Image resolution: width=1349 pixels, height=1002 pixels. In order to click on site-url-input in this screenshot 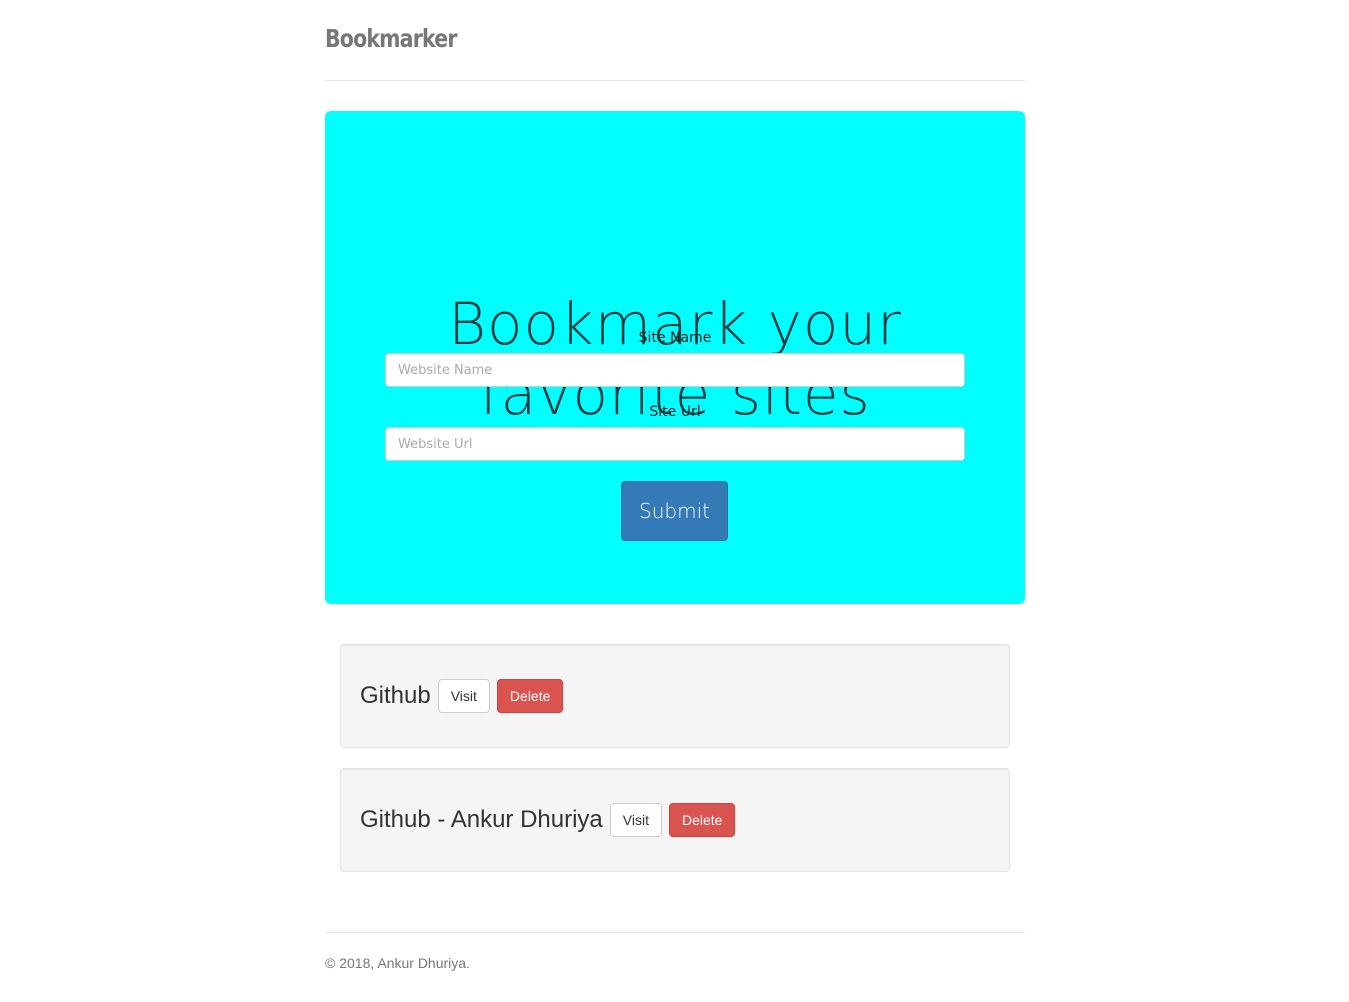, I will do `click(675, 444)`.